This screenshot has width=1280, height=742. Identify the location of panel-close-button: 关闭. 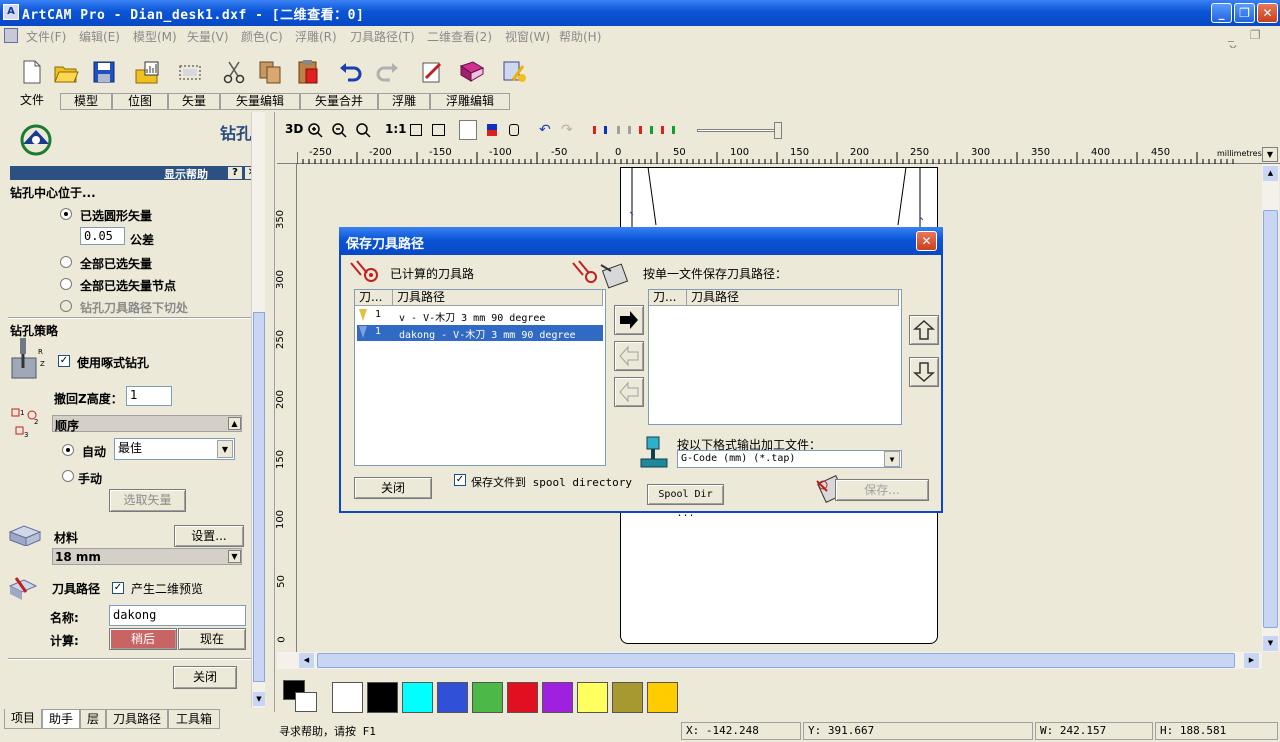
(205, 677).